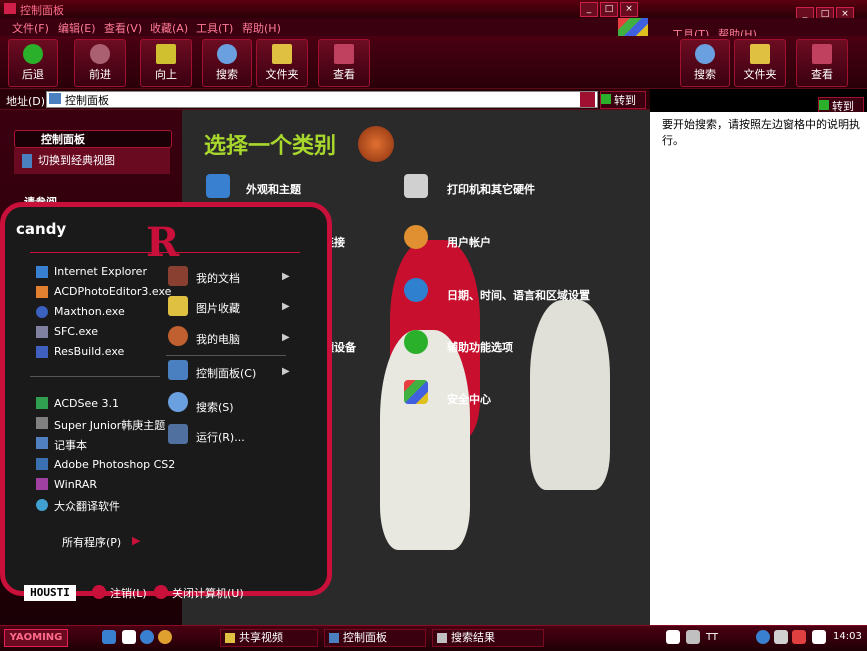 The width and height of the screenshot is (867, 651). I want to click on my-computer-icon, so click(178, 336).